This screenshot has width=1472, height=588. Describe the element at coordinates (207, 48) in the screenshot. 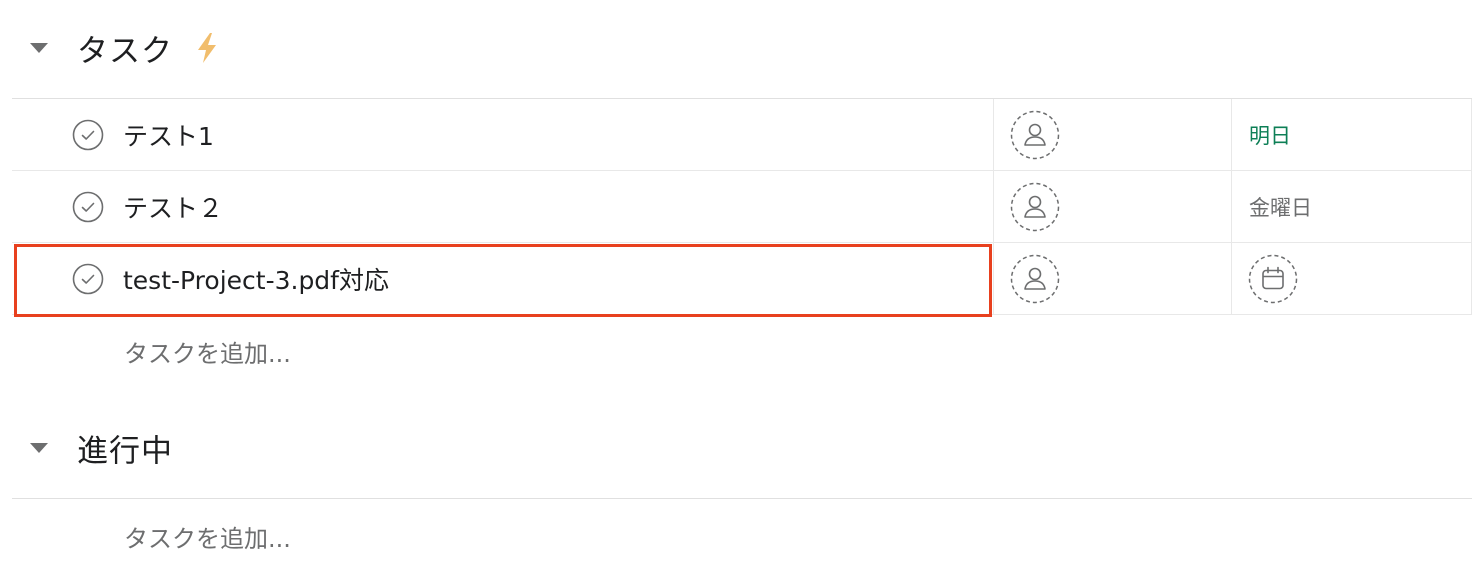

I see `lightning-bolt-icon` at that location.